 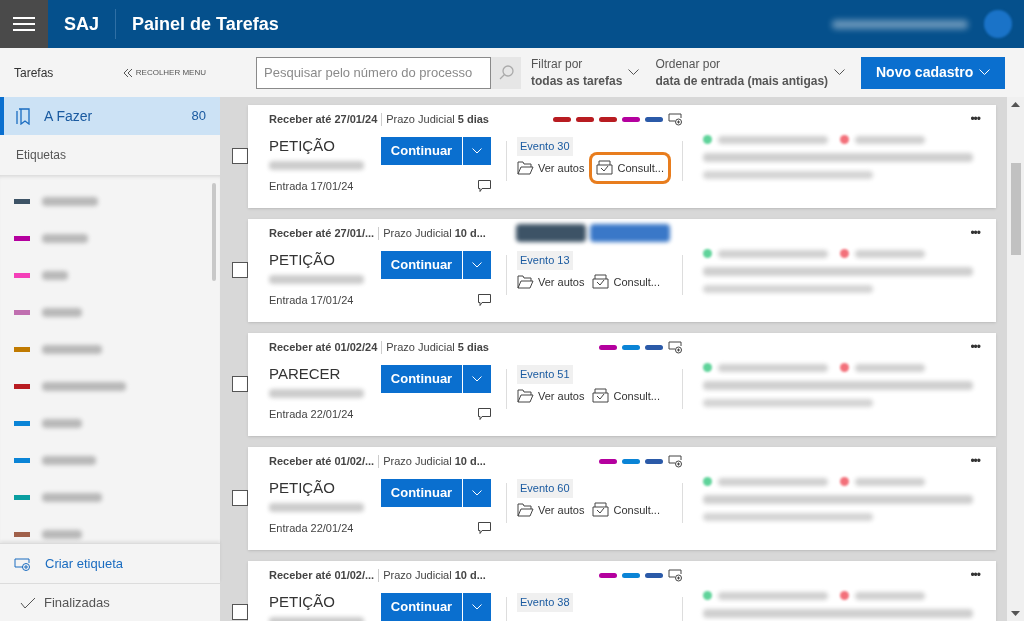 What do you see at coordinates (23, 116) in the screenshot?
I see `bookmark-icon` at bounding box center [23, 116].